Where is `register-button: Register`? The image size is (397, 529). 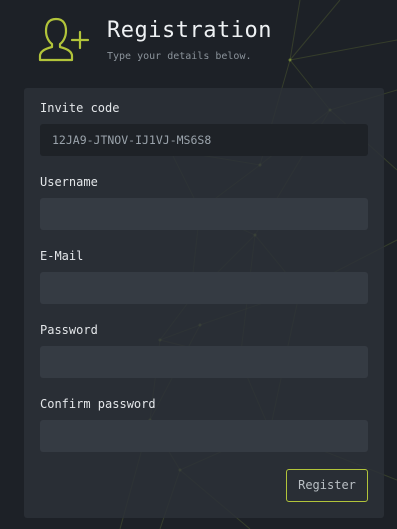 register-button: Register is located at coordinates (327, 485).